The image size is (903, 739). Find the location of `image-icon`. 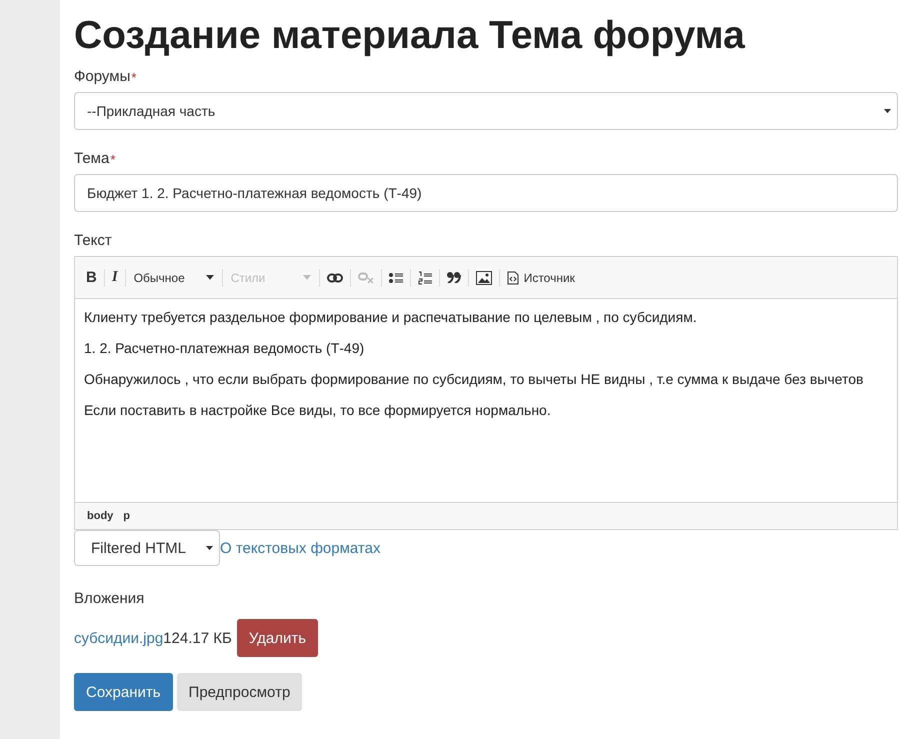

image-icon is located at coordinates (484, 277).